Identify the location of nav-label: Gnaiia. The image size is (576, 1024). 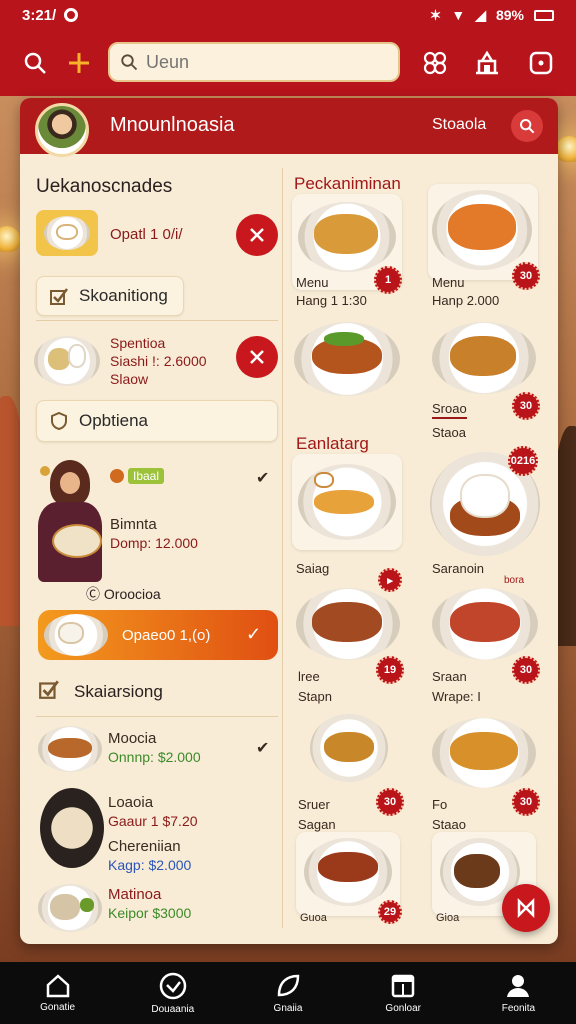
(288, 1008).